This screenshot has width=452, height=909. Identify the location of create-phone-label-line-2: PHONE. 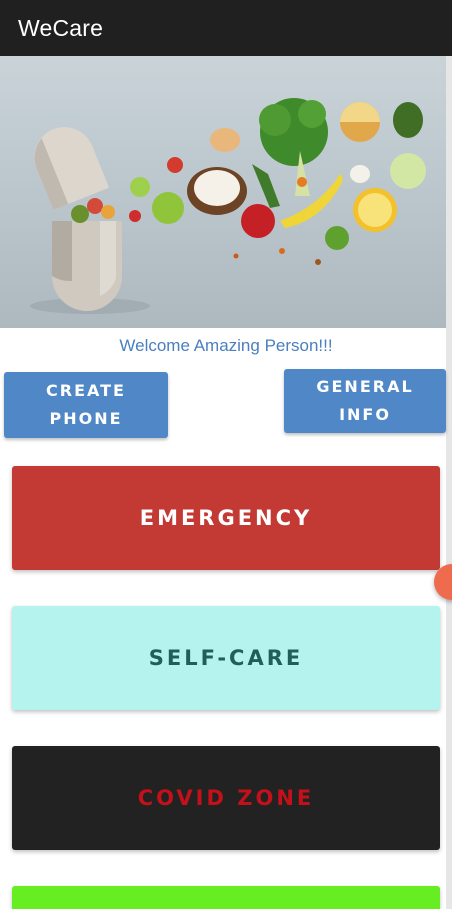
(86, 418).